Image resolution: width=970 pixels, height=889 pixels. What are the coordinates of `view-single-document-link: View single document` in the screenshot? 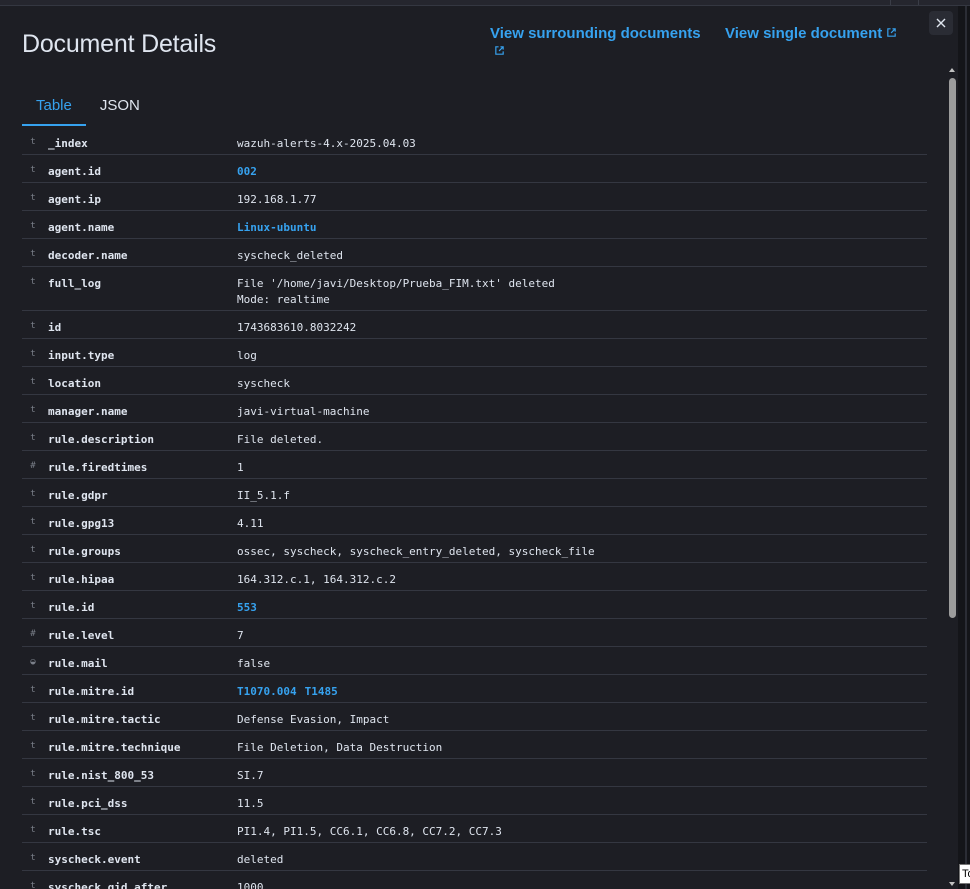 It's located at (811, 33).